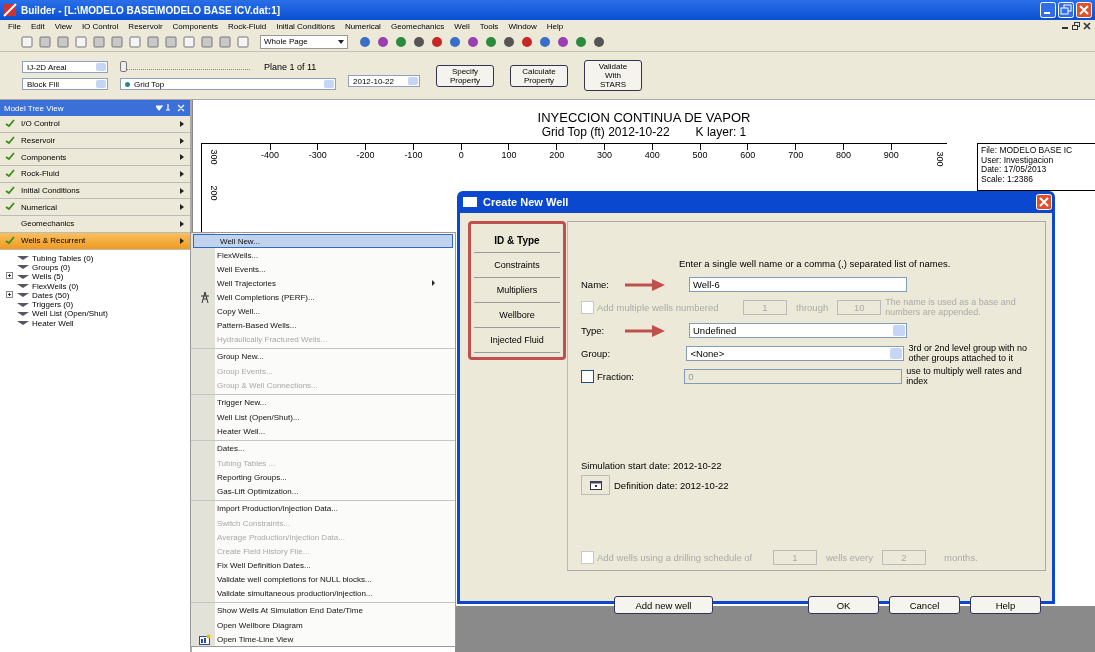 This screenshot has width=1095, height=652. What do you see at coordinates (95, 224) in the screenshot?
I see `tree-section: Geomechanics` at bounding box center [95, 224].